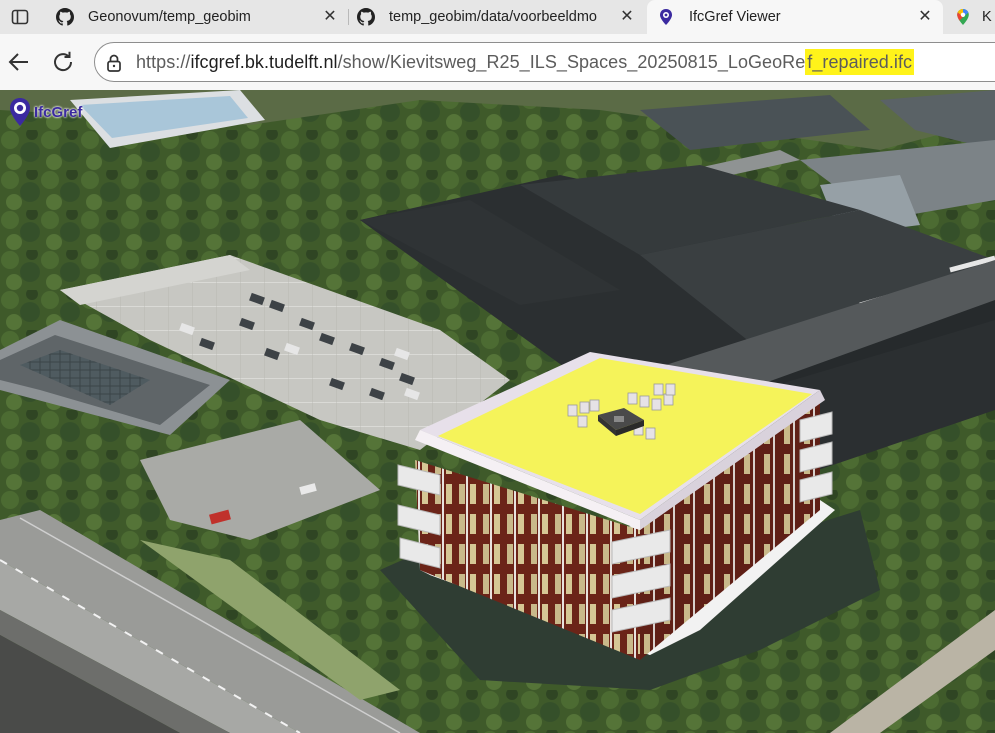 The height and width of the screenshot is (733, 995). Describe the element at coordinates (735, 17) in the screenshot. I see `tab-title: IfcGref Viewer` at that location.